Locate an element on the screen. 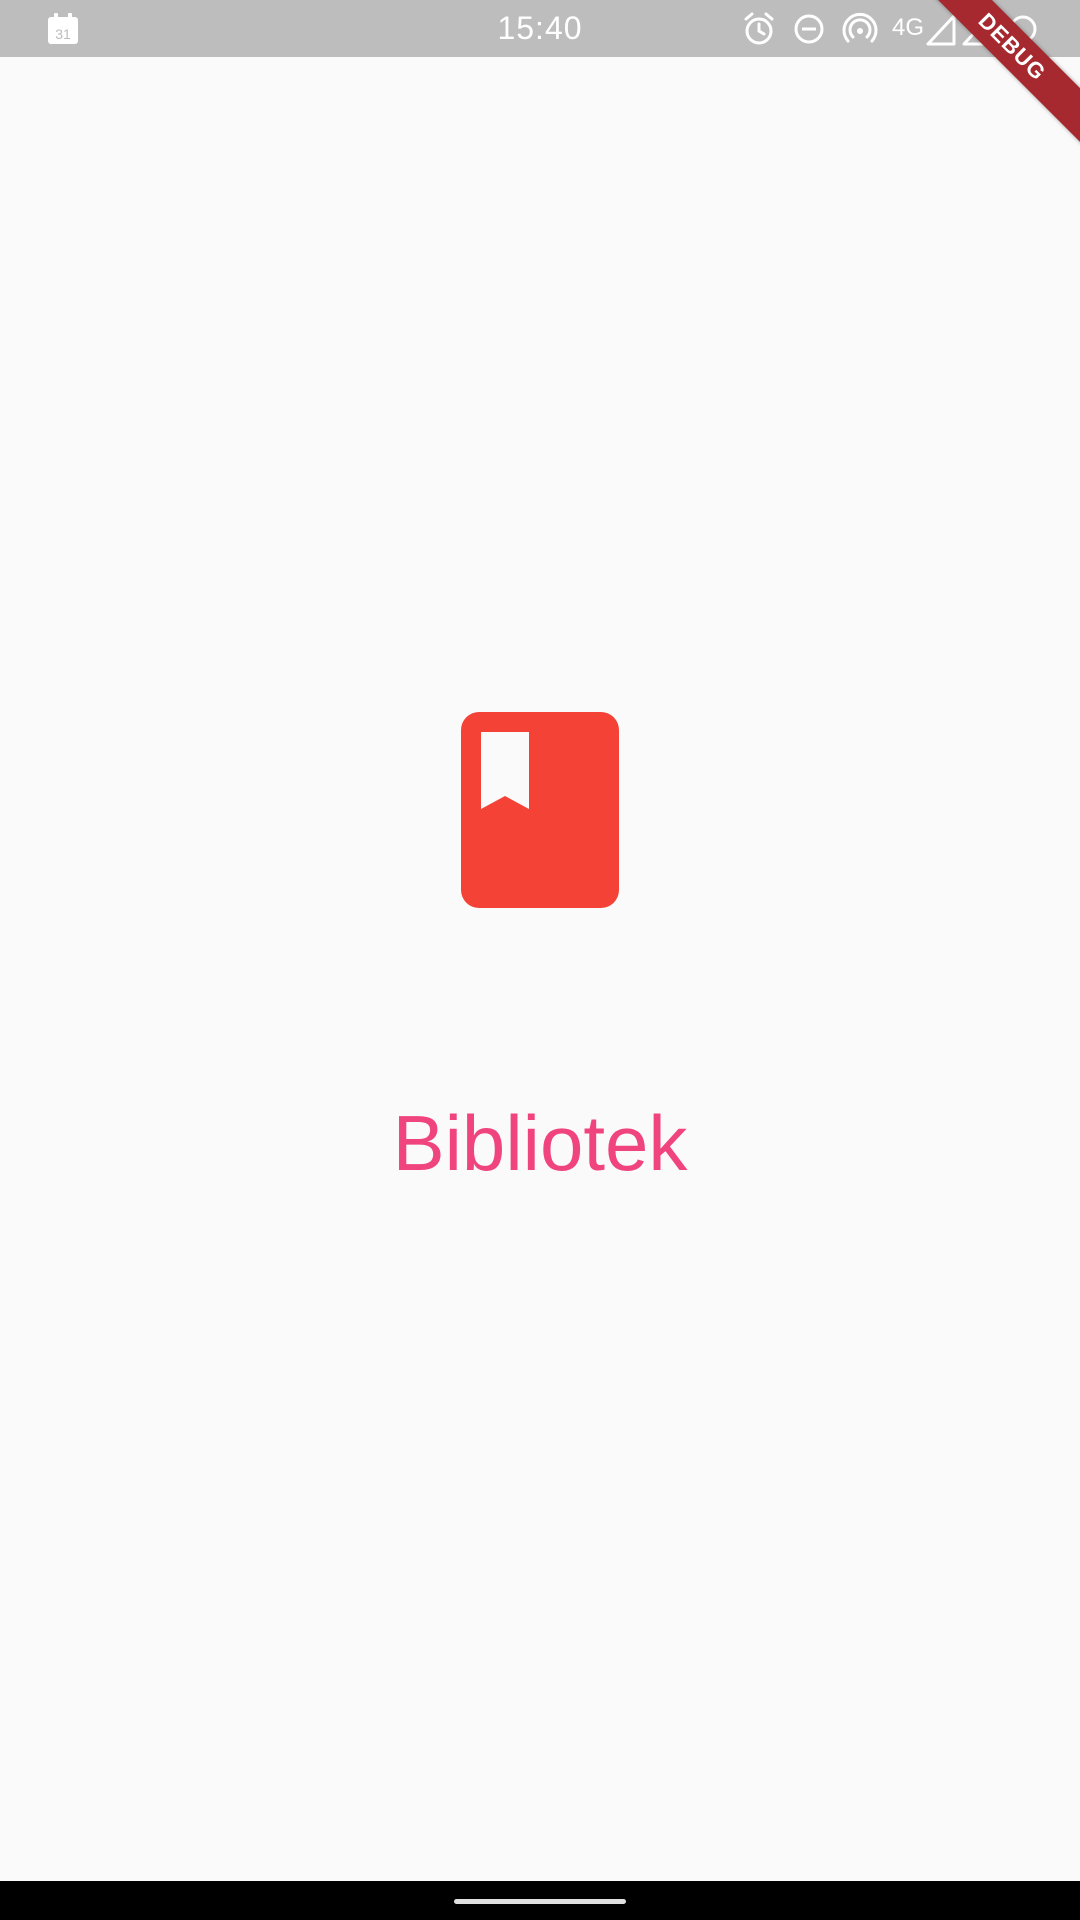  alarm-icon is located at coordinates (759, 28).